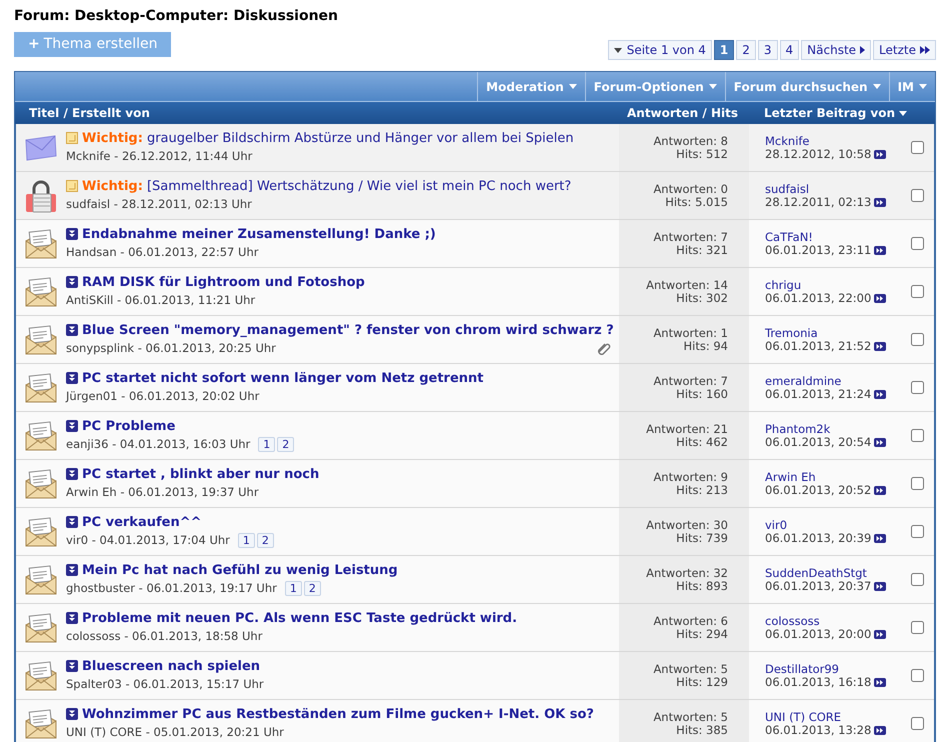 This screenshot has width=950, height=742. Describe the element at coordinates (690, 381) in the screenshot. I see `reply-count: Antworten: 7` at that location.